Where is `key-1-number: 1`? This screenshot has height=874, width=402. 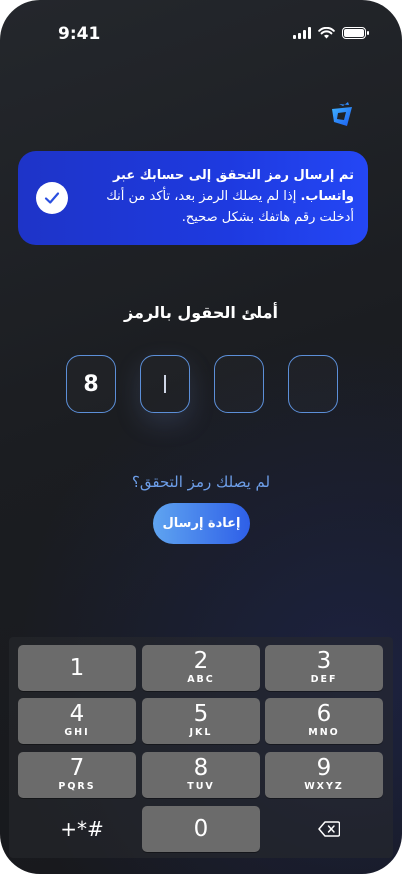
key-1-number: 1 is located at coordinates (77, 668).